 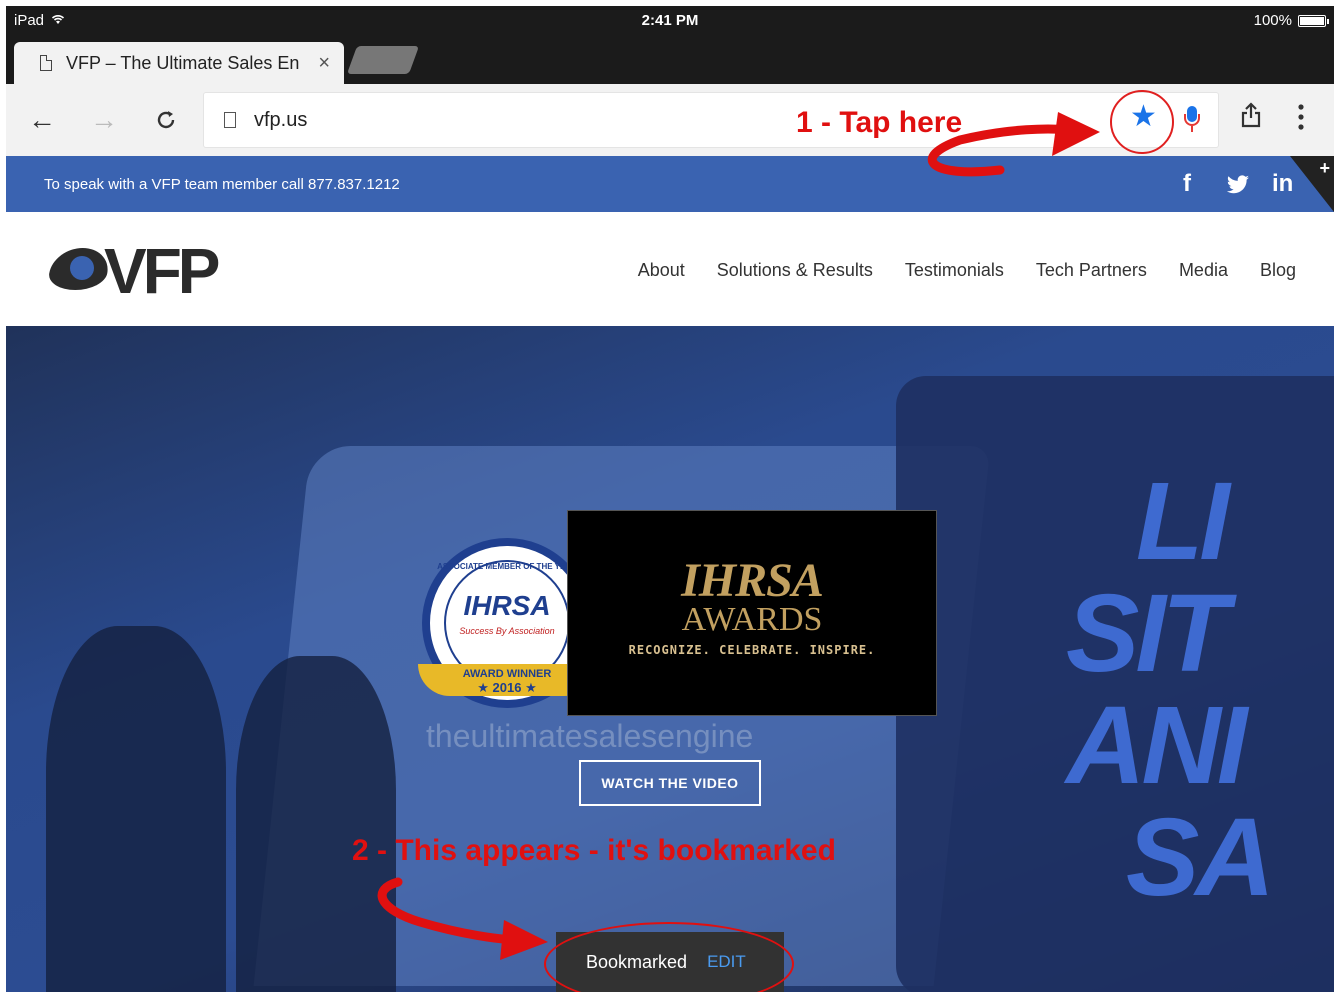 What do you see at coordinates (879, 122) in the screenshot?
I see `annotation-step-1: 1 - Tap here` at bounding box center [879, 122].